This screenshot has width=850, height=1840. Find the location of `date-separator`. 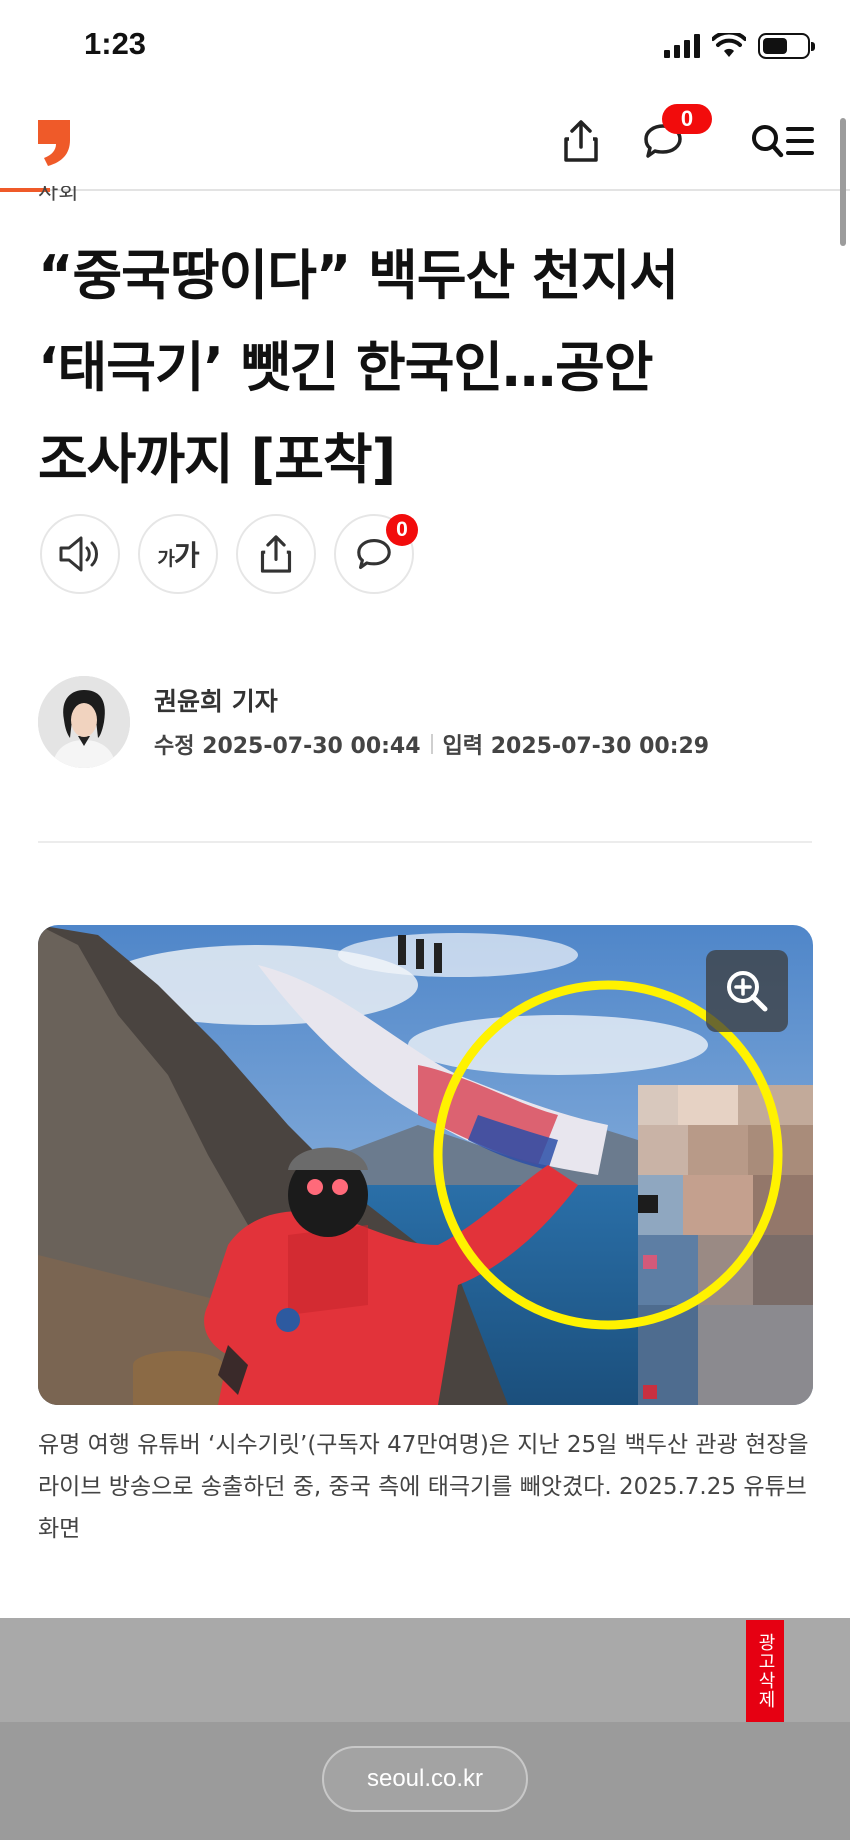

date-separator is located at coordinates (431, 744).